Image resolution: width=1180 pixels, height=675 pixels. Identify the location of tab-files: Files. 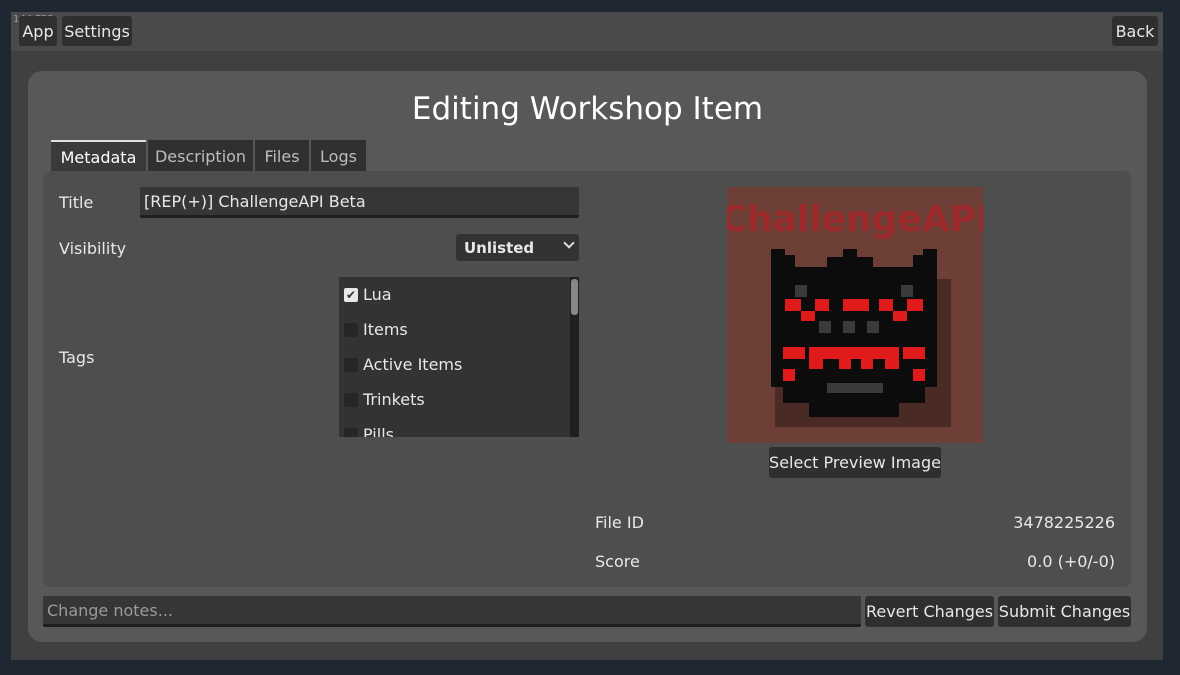
(282, 156).